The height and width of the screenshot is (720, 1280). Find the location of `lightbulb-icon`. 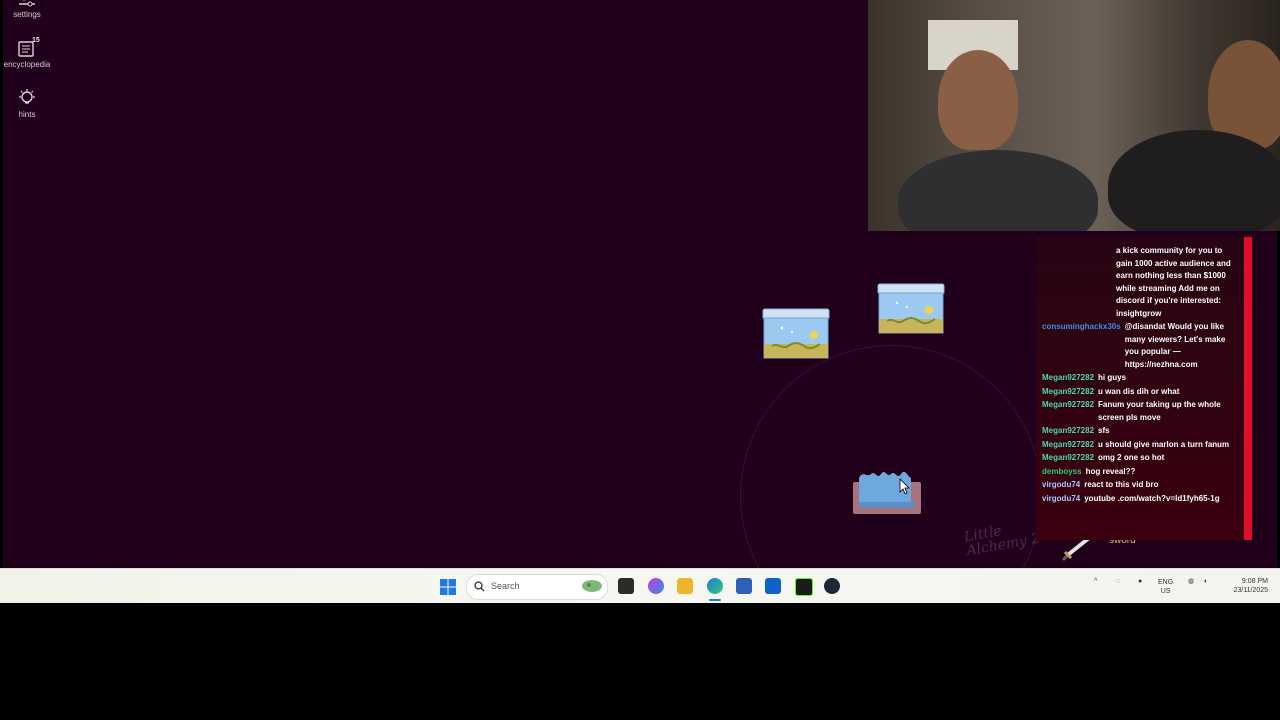

lightbulb-icon is located at coordinates (27, 96).